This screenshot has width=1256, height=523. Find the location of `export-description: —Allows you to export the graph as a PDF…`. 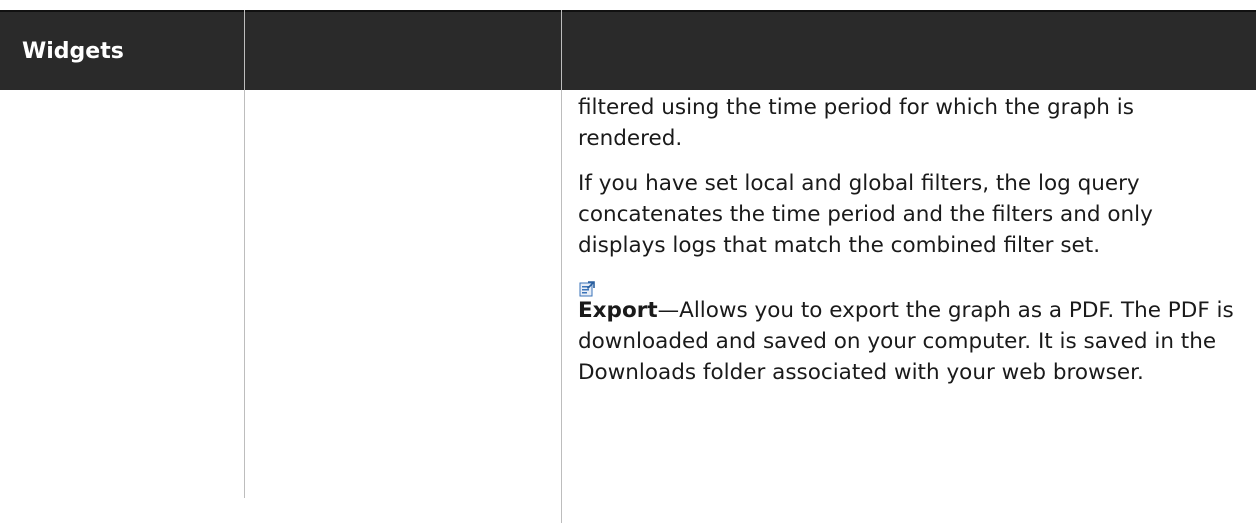

export-description: —Allows you to export the graph as a PDF… is located at coordinates (906, 341).